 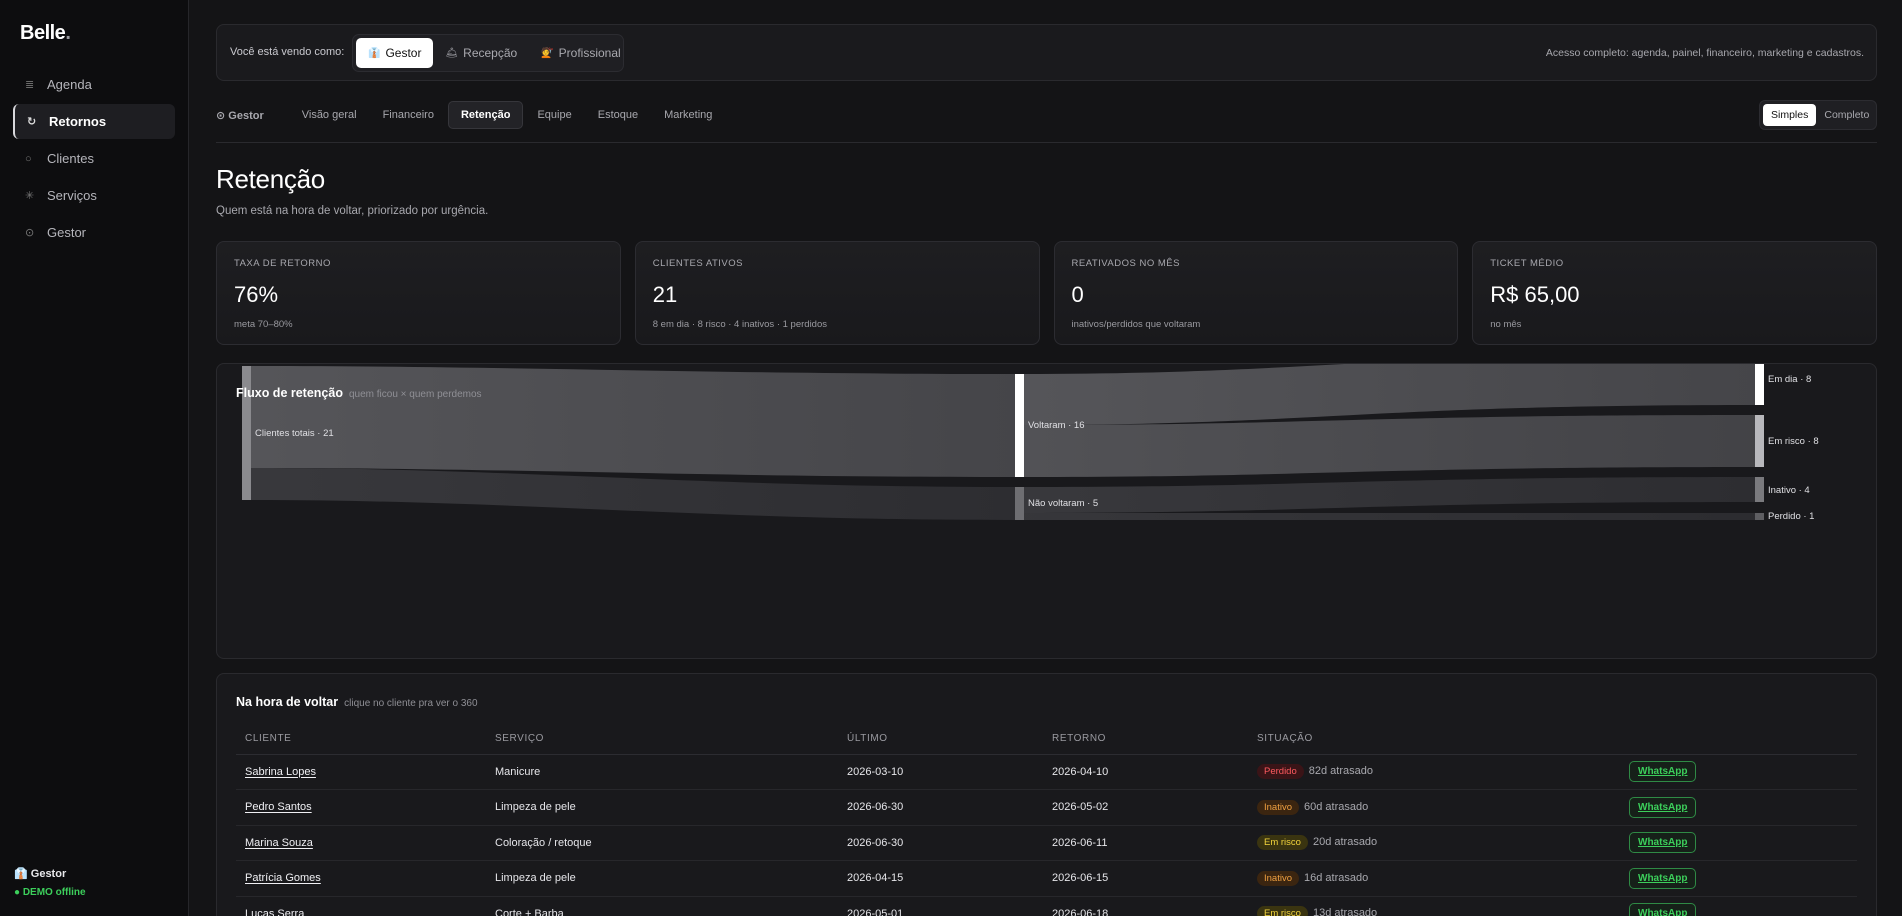 What do you see at coordinates (1145, 807) in the screenshot?
I see `return-date-cell: 2026-05-02` at bounding box center [1145, 807].